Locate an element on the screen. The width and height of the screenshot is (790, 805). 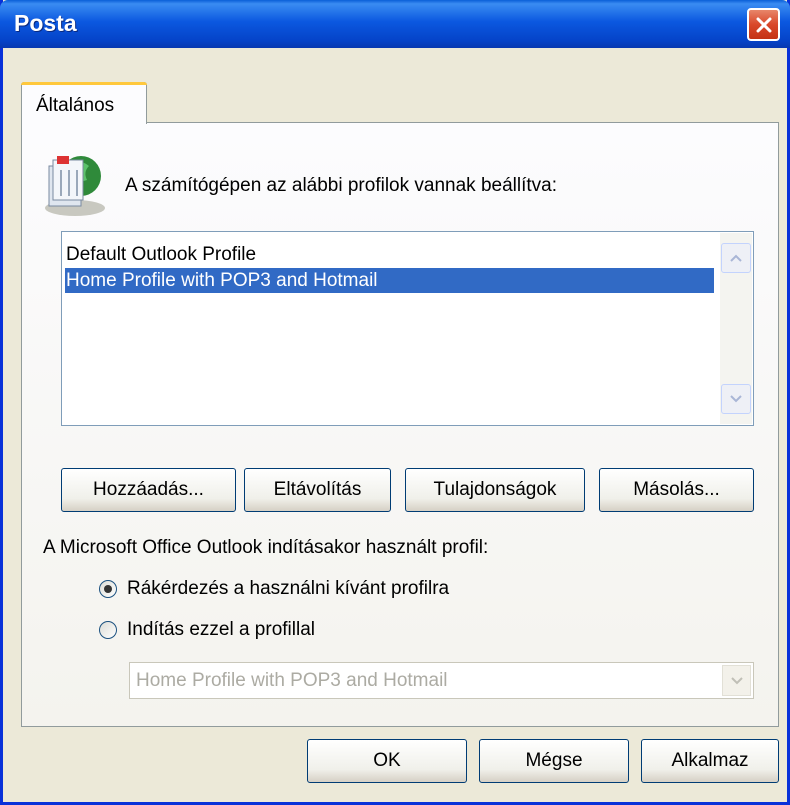
radio-button is located at coordinates (108, 630).